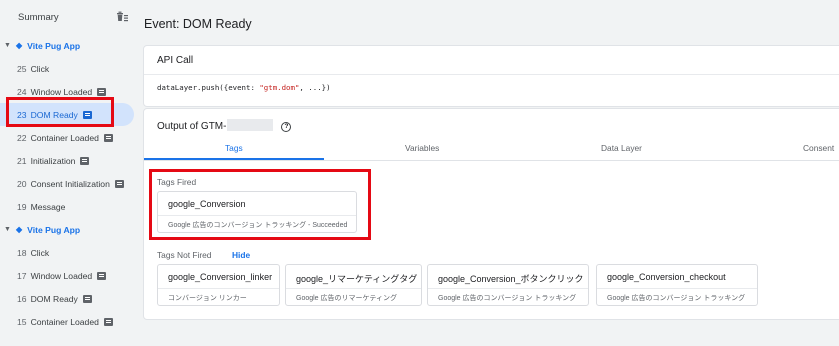 This screenshot has height=346, width=839. What do you see at coordinates (666, 277) in the screenshot?
I see `tag-name: google_Conversion_checkout` at bounding box center [666, 277].